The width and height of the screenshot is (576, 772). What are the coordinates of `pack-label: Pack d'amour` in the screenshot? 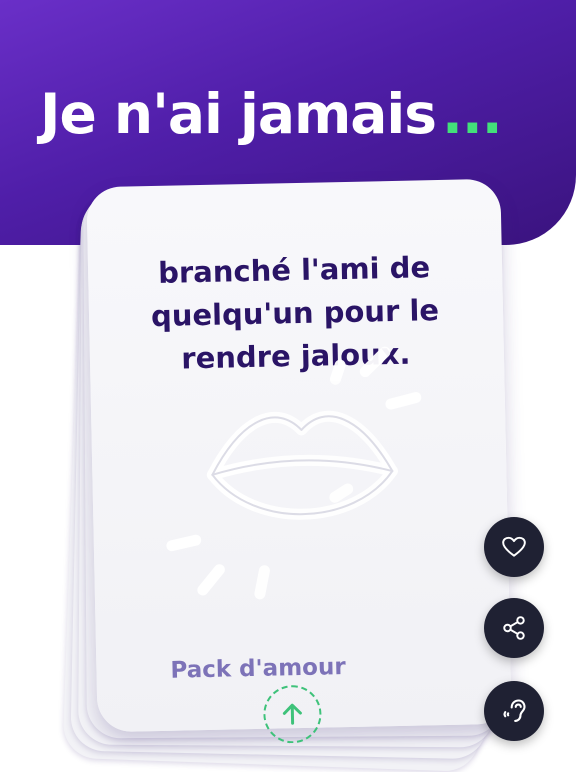 It's located at (258, 669).